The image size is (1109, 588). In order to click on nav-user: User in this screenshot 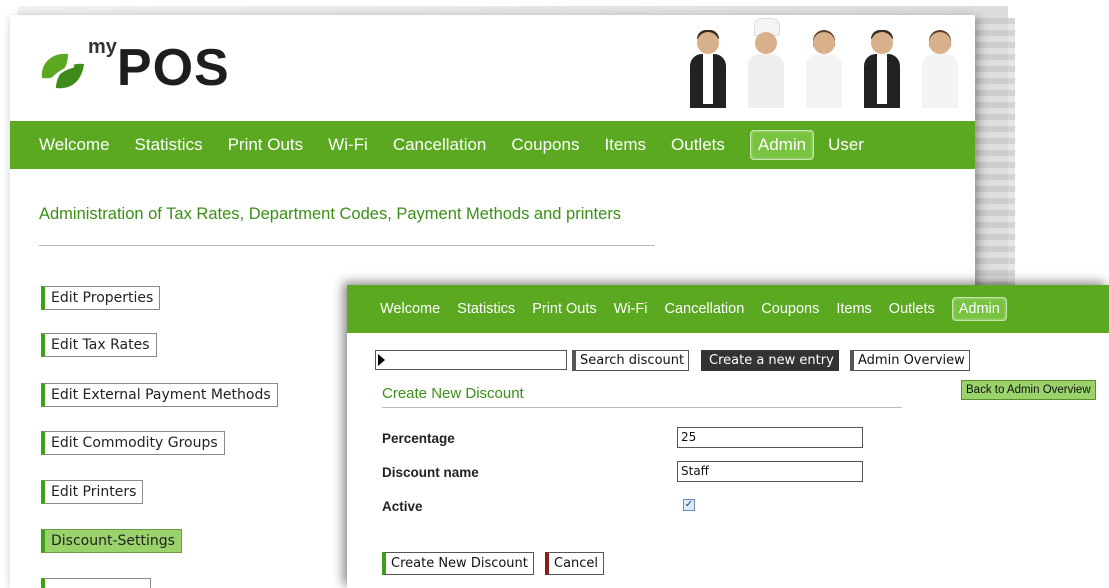, I will do `click(846, 145)`.